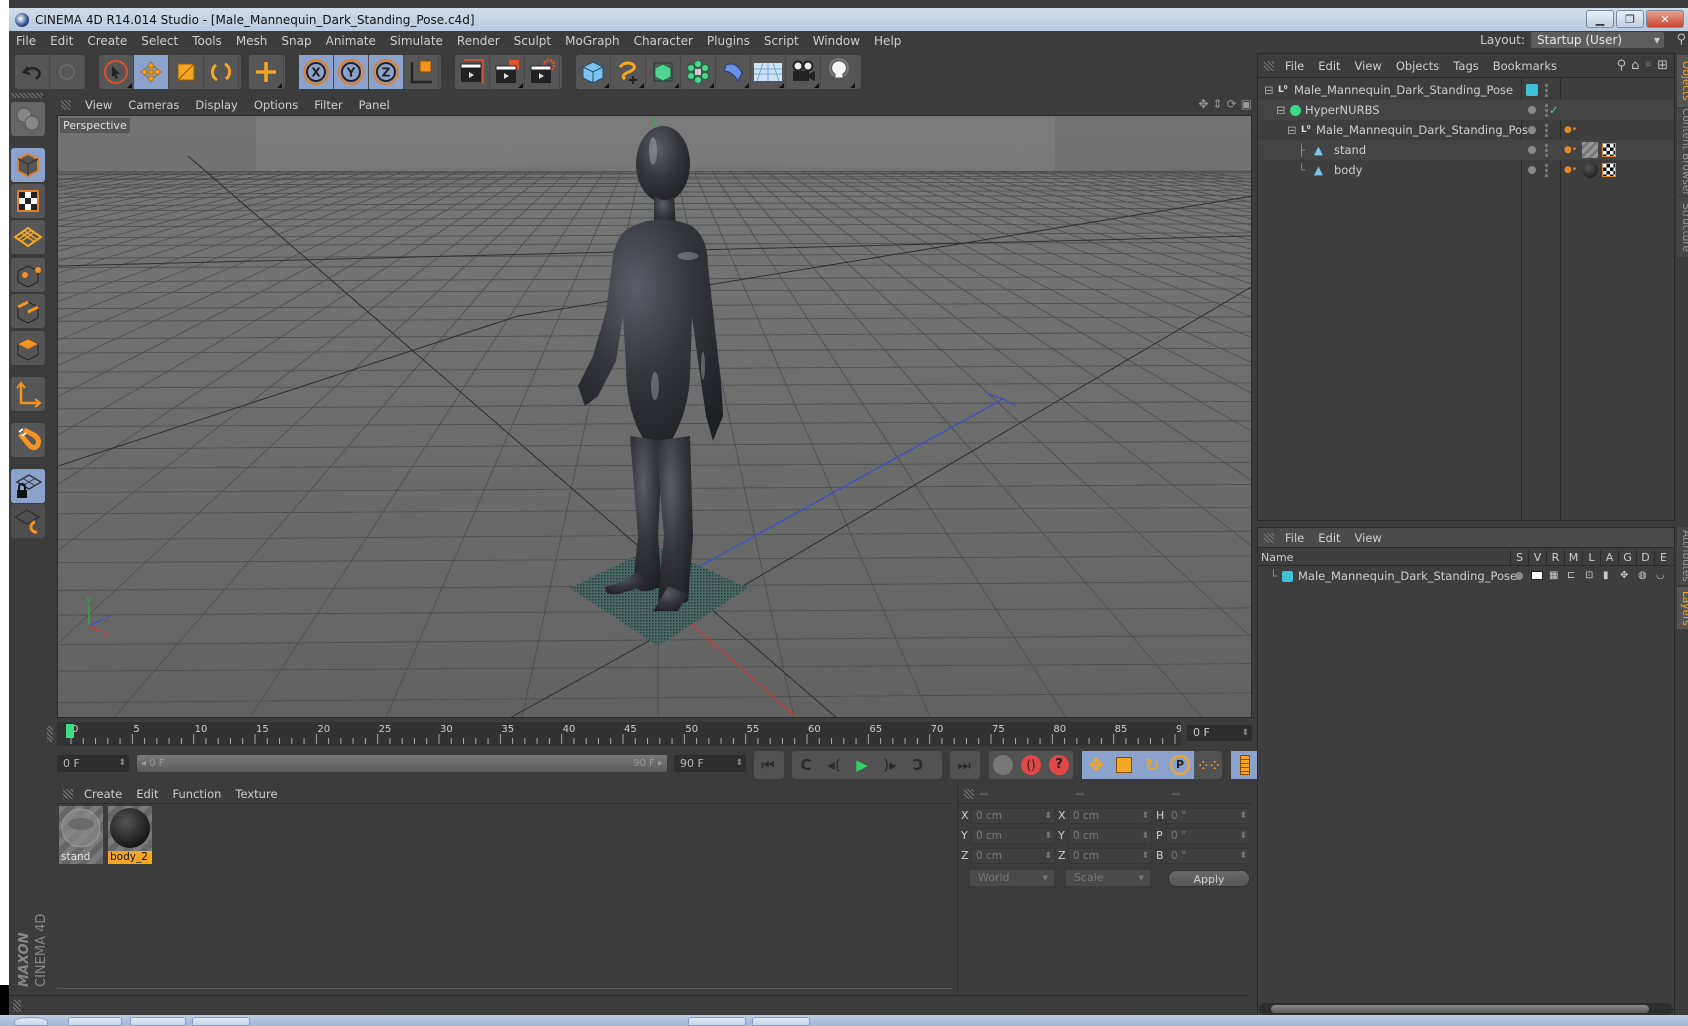 This screenshot has width=1688, height=1026. Describe the element at coordinates (103, 794) in the screenshot. I see `material-menu-create: Create` at that location.